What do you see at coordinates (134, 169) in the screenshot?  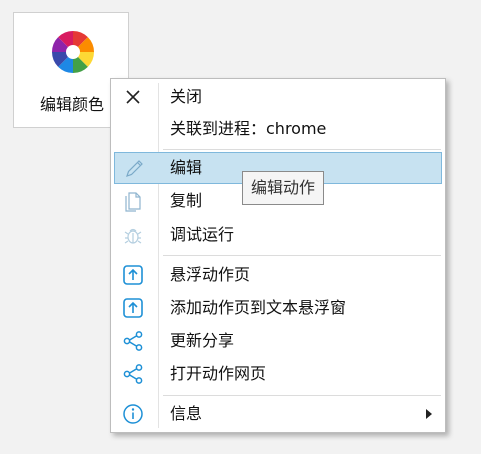 I see `pencil-icon` at bounding box center [134, 169].